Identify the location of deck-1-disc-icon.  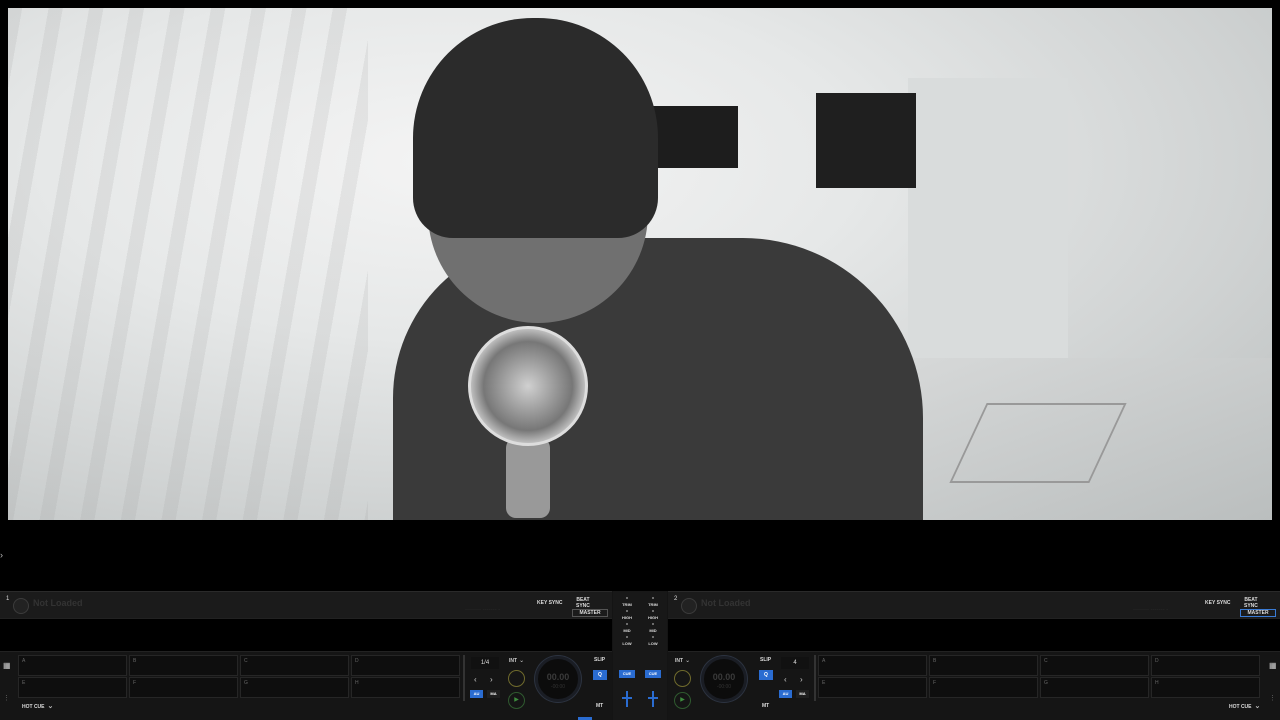
(21, 606).